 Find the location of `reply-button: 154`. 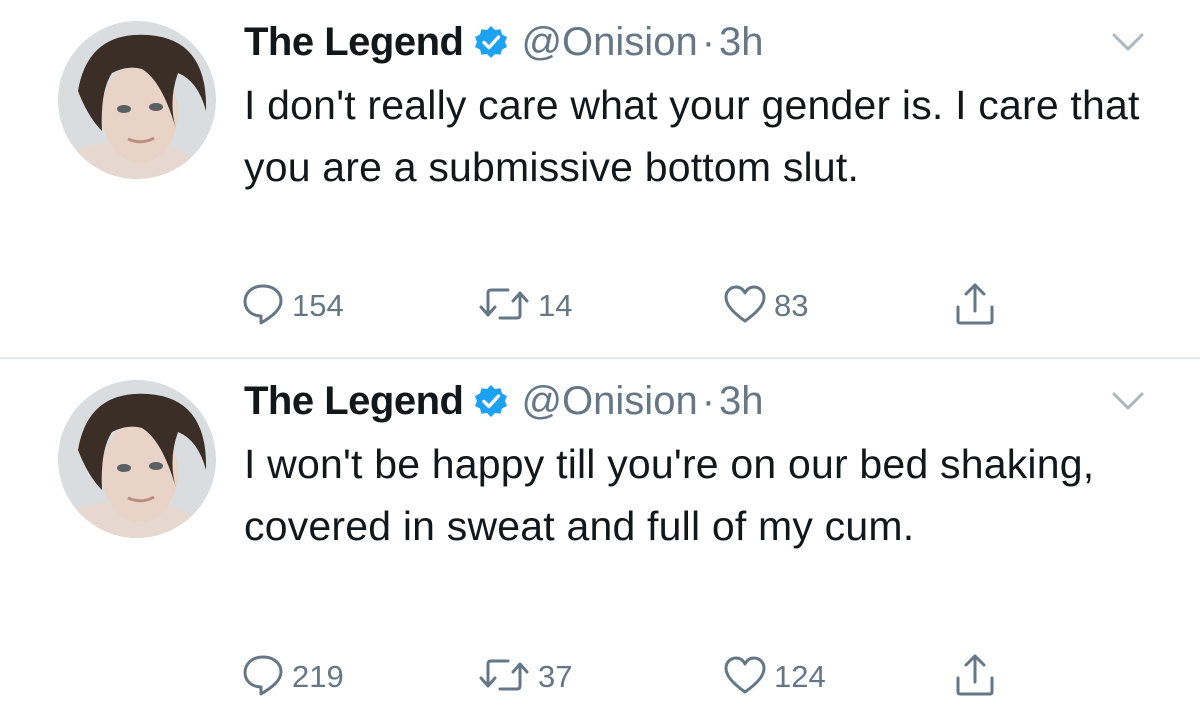

reply-button: 154 is located at coordinates (292, 306).